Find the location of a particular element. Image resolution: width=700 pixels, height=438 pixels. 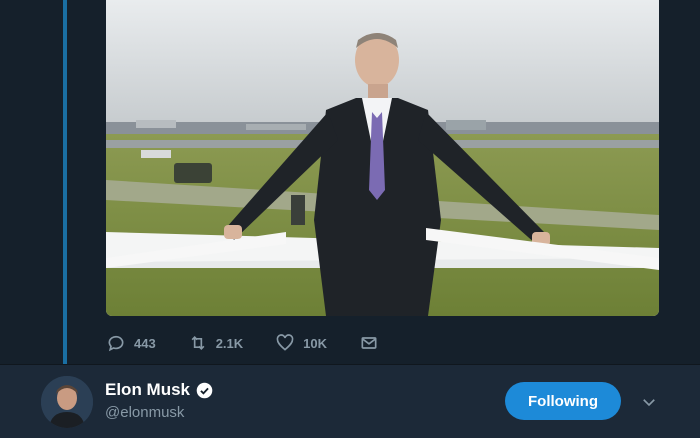

display-name-row: Elon Musk is located at coordinates (159, 390).